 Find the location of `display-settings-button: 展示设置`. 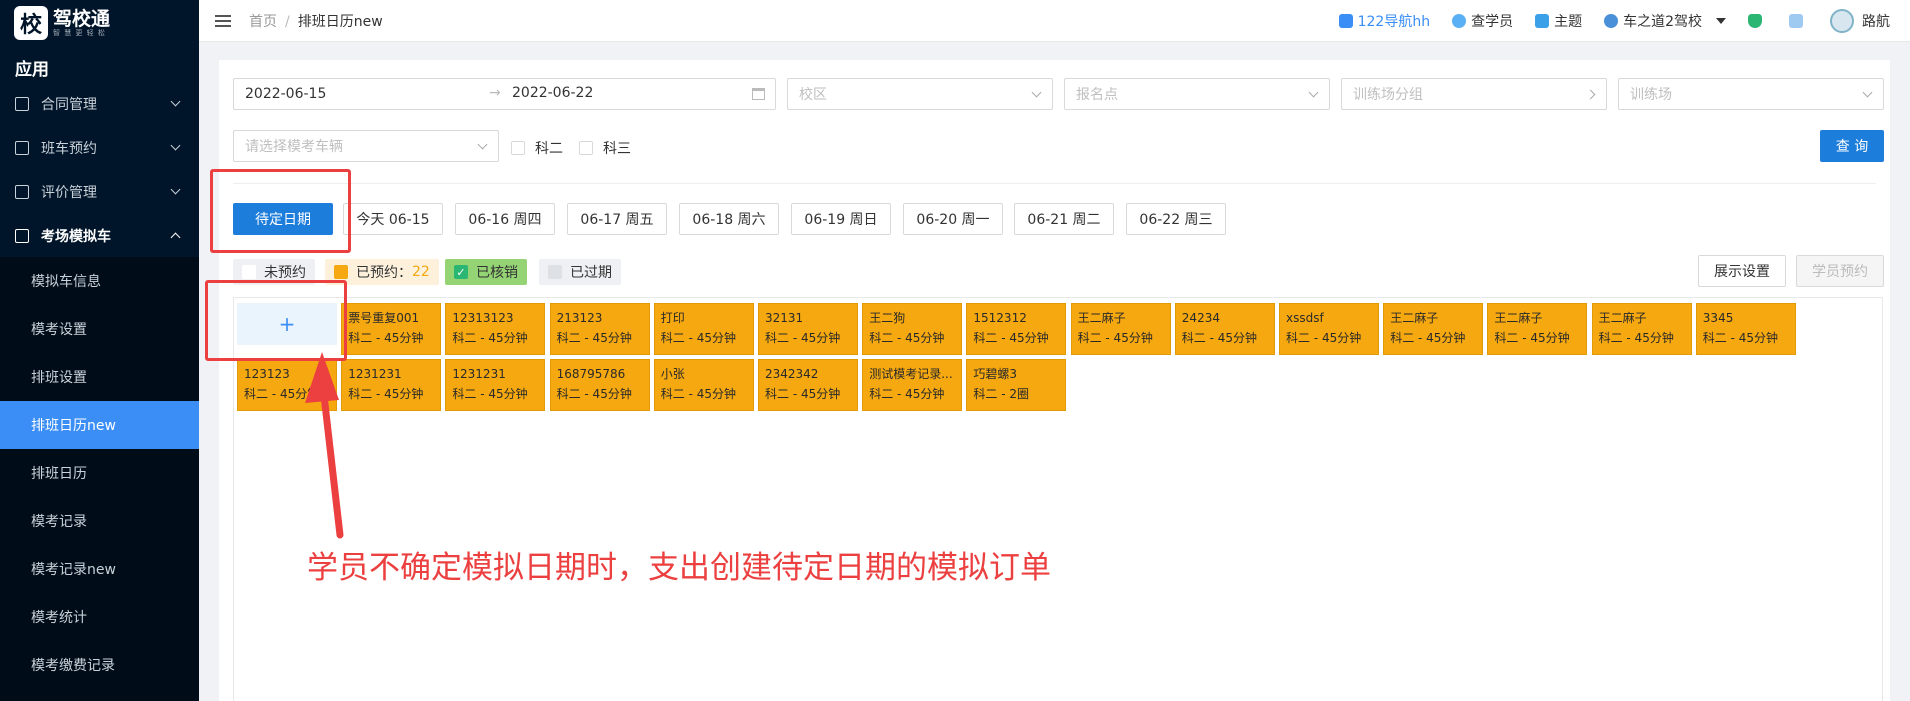

display-settings-button: 展示设置 is located at coordinates (1742, 271).